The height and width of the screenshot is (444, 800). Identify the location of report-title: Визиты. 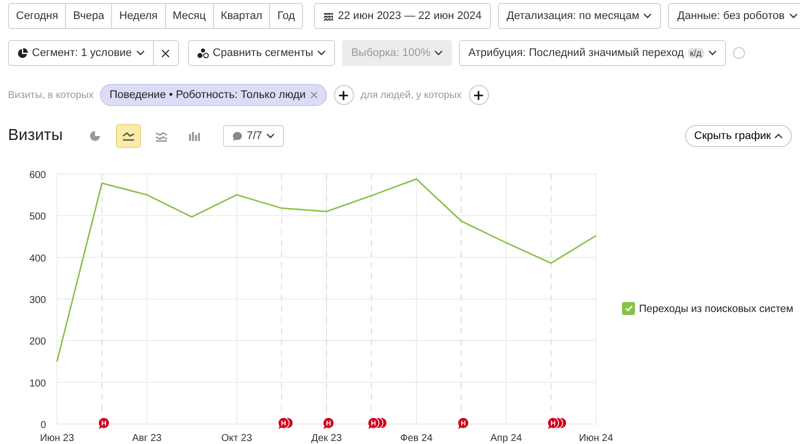
(35, 136).